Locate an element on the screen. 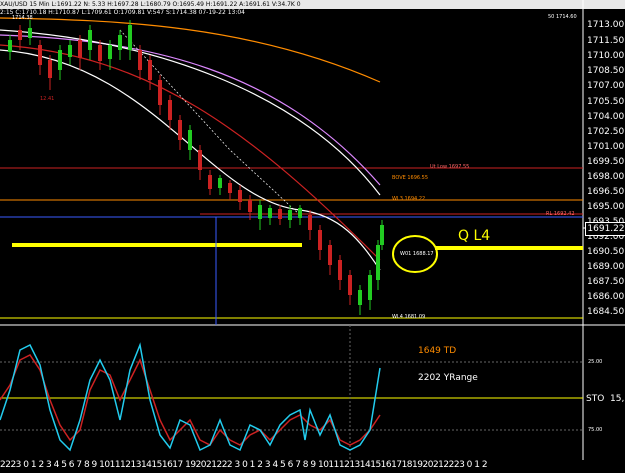 The image size is (625, 473). price-tick: 1698.00 is located at coordinates (606, 177).